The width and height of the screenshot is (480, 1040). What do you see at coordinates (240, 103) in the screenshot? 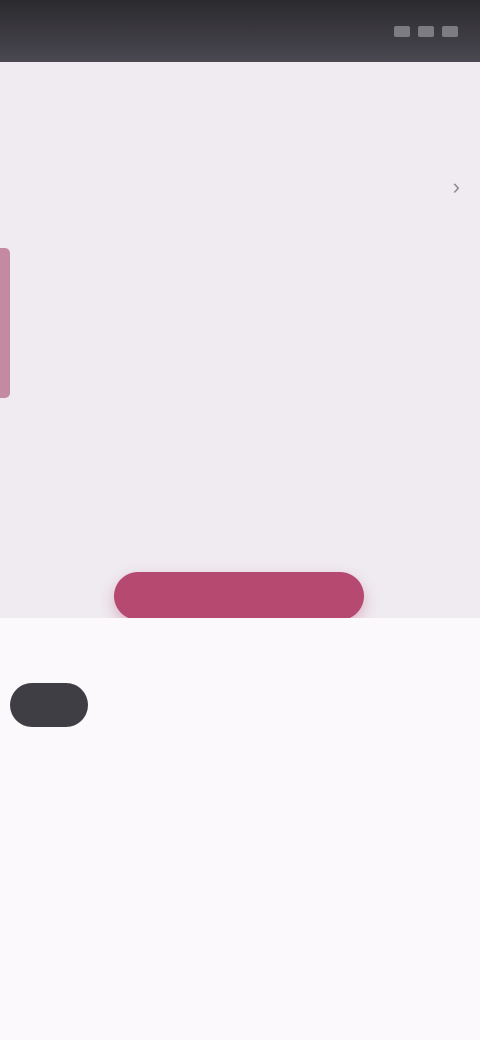
I see `app-bar` at bounding box center [240, 103].